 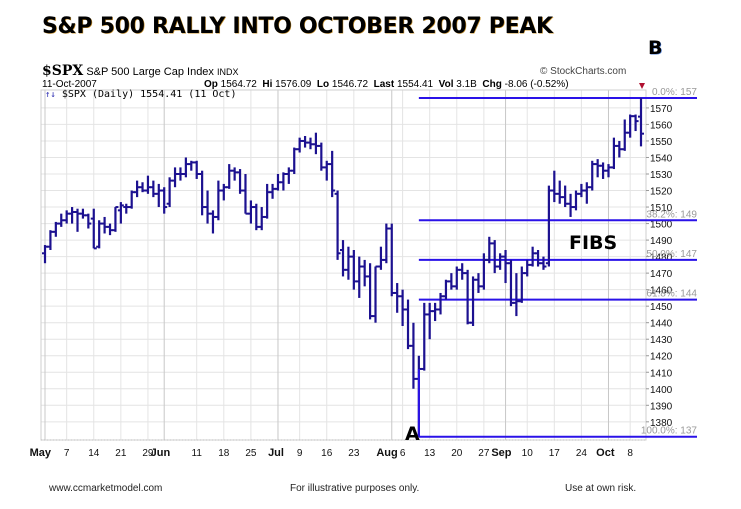 I want to click on series-legend-text: $SPX (Daily) 1554.41 (11 Oct), so click(x=149, y=94).